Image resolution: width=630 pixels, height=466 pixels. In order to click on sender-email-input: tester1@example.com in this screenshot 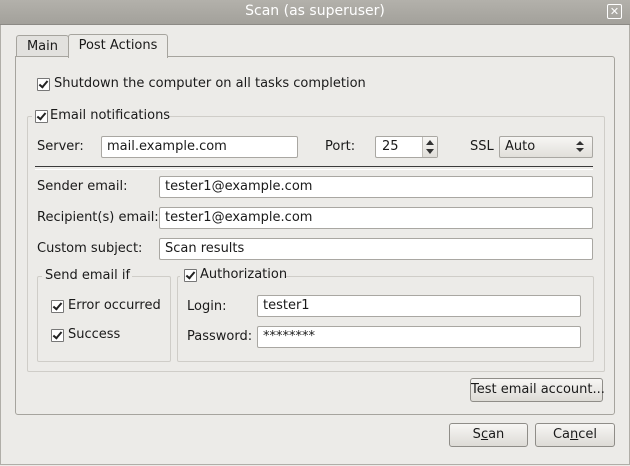, I will do `click(376, 187)`.